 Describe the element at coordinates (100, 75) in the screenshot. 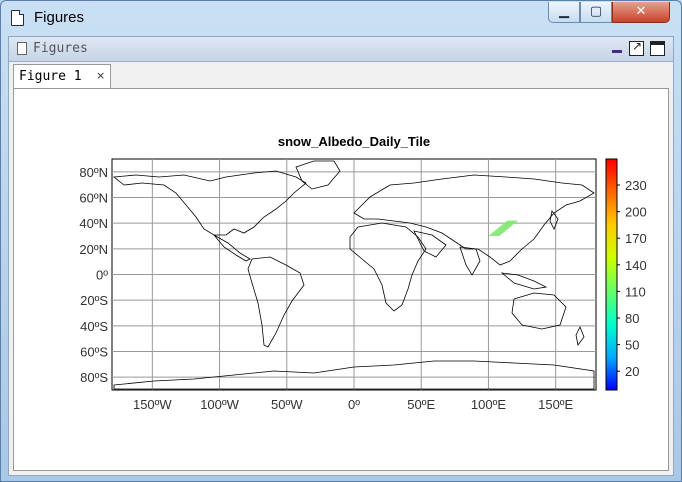

I see `tab-close-icon: ×` at that location.